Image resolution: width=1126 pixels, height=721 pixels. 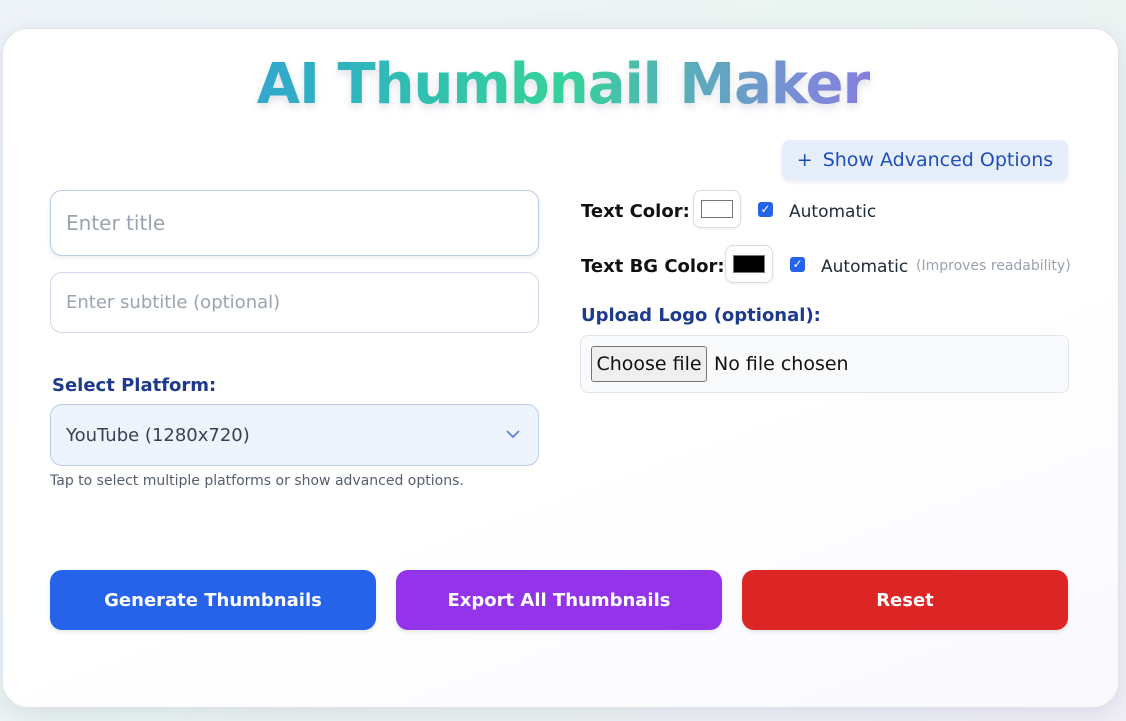 What do you see at coordinates (993, 266) in the screenshot?
I see `readability-note: (Improves readability)` at bounding box center [993, 266].